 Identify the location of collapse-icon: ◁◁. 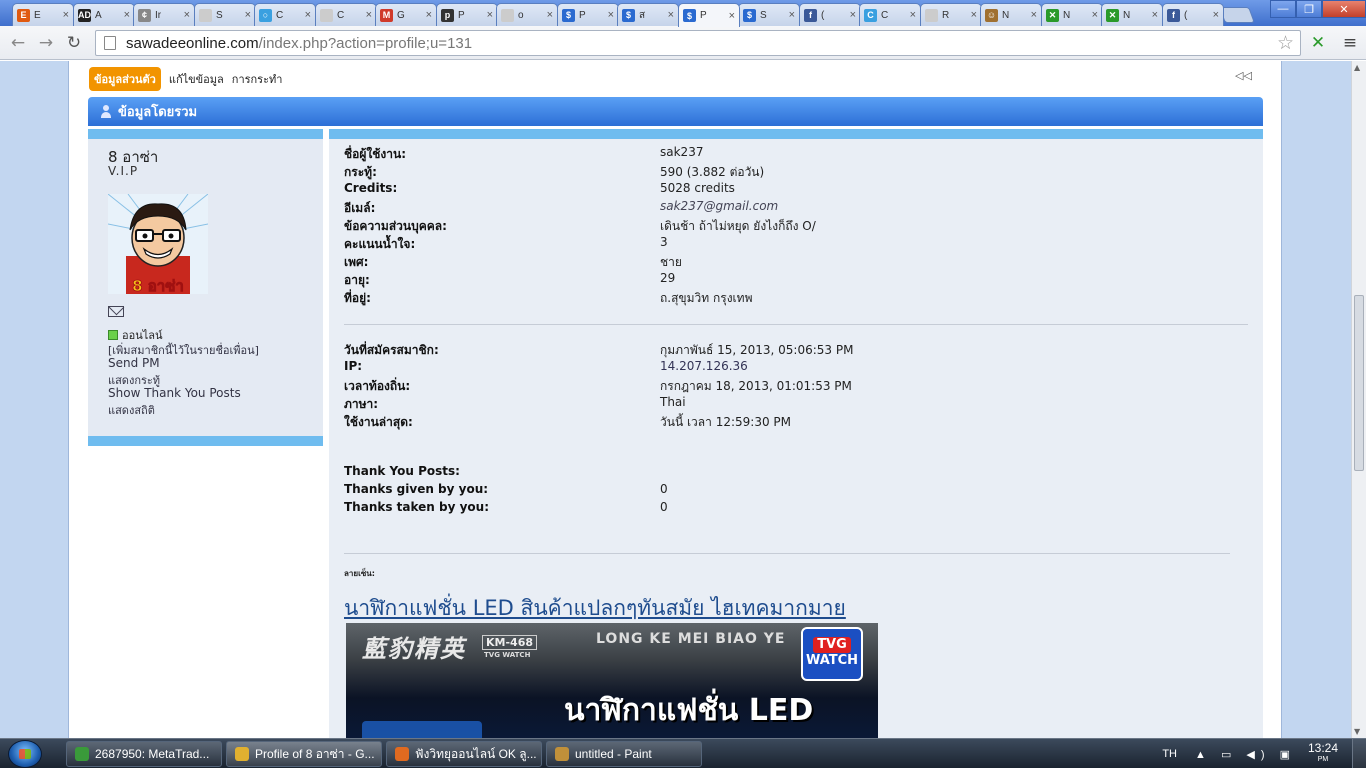
(1243, 75).